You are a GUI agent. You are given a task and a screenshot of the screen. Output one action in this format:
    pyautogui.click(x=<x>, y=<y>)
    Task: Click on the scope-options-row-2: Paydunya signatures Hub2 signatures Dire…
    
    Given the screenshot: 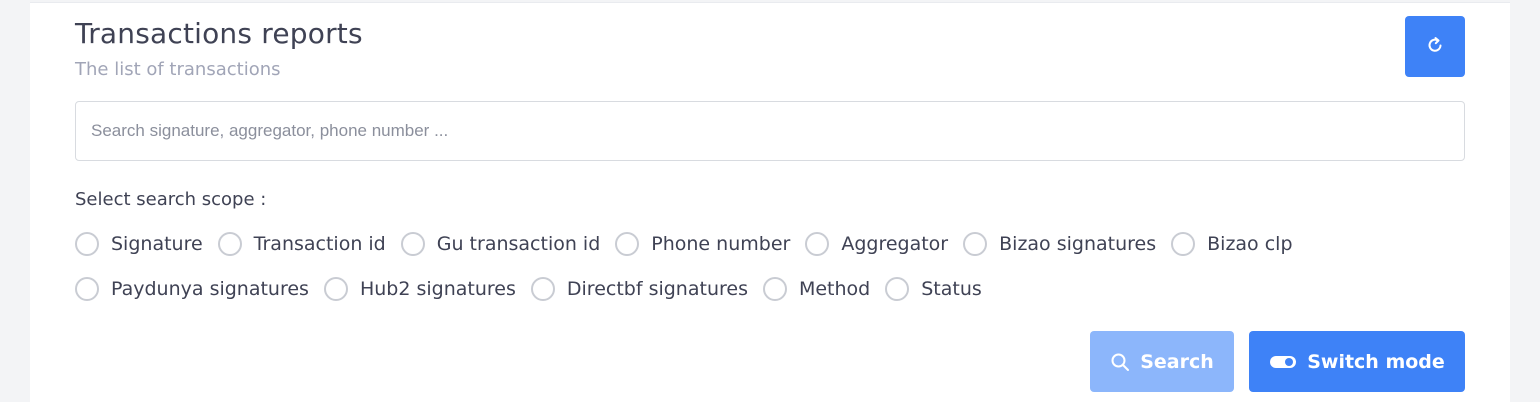 What is the action you would take?
    pyautogui.click(x=536, y=289)
    